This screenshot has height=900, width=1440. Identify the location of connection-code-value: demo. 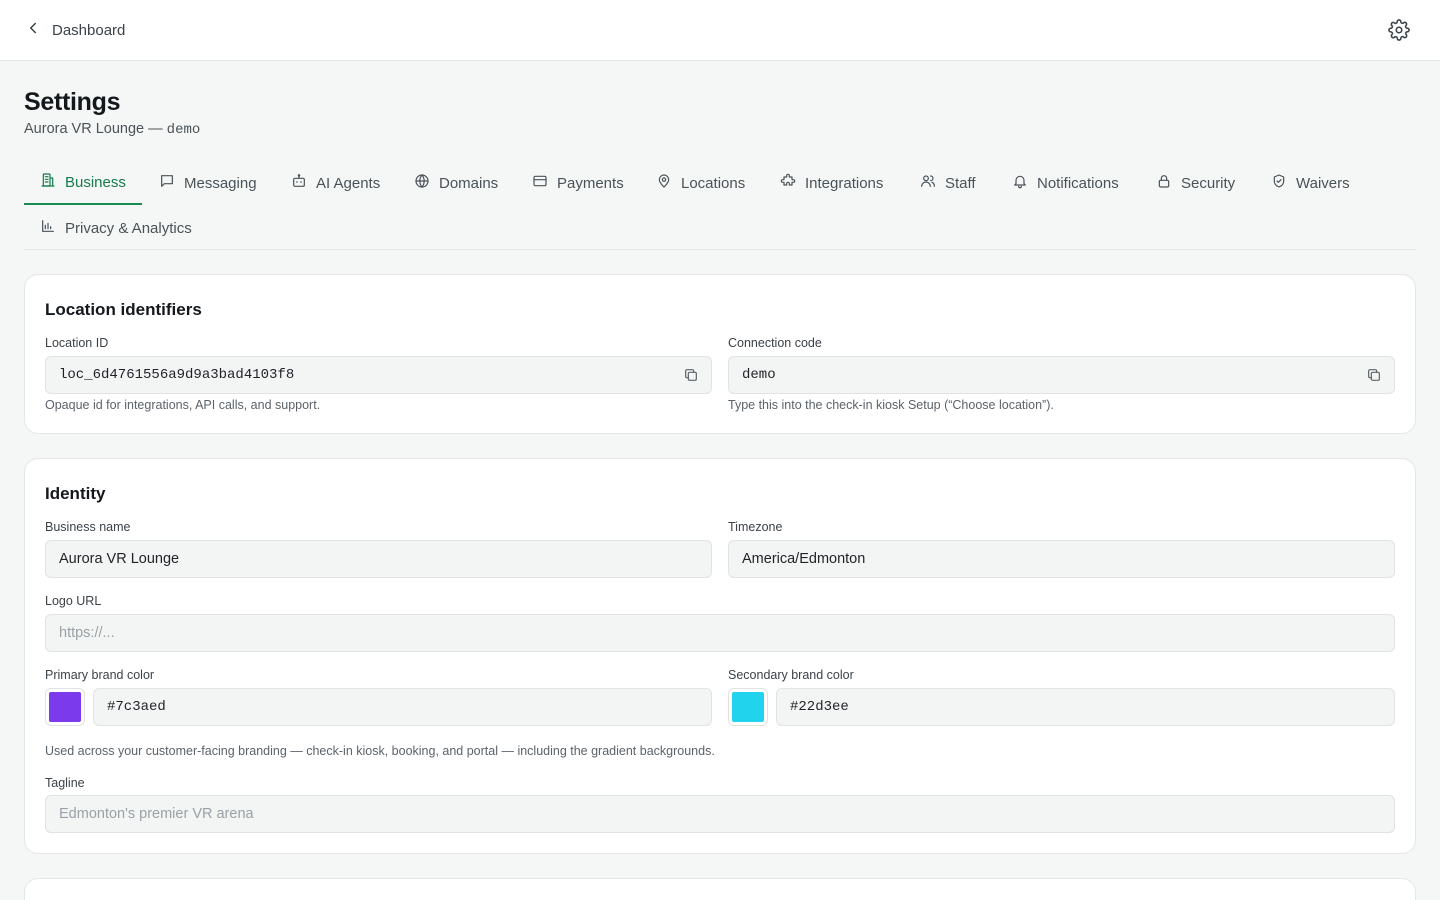
(759, 375).